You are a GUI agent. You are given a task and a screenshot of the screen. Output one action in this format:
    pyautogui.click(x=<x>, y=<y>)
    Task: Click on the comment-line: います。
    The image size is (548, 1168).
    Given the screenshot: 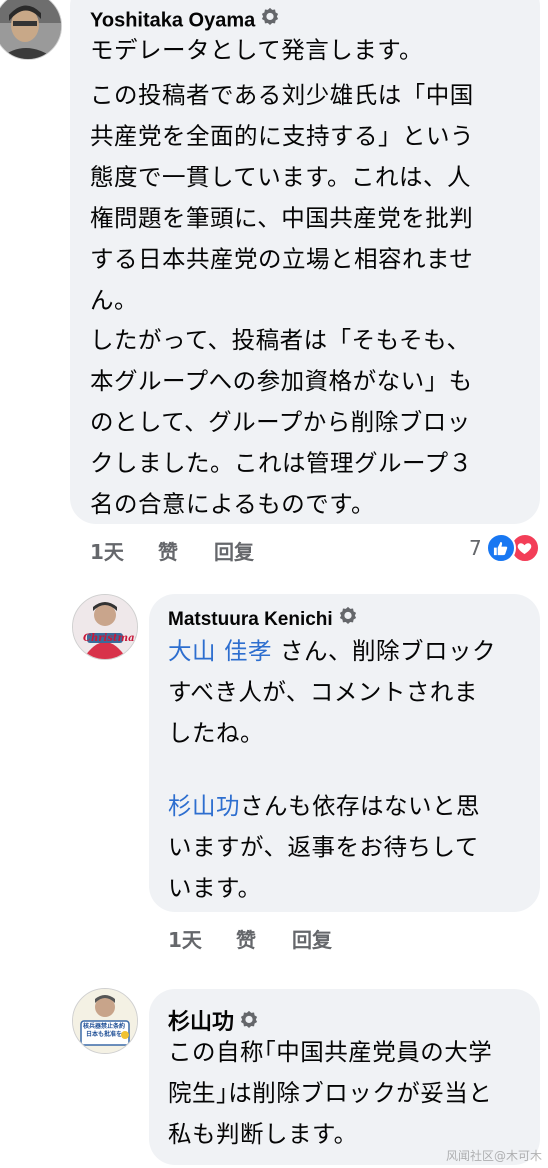 What is the action you would take?
    pyautogui.click(x=215, y=888)
    